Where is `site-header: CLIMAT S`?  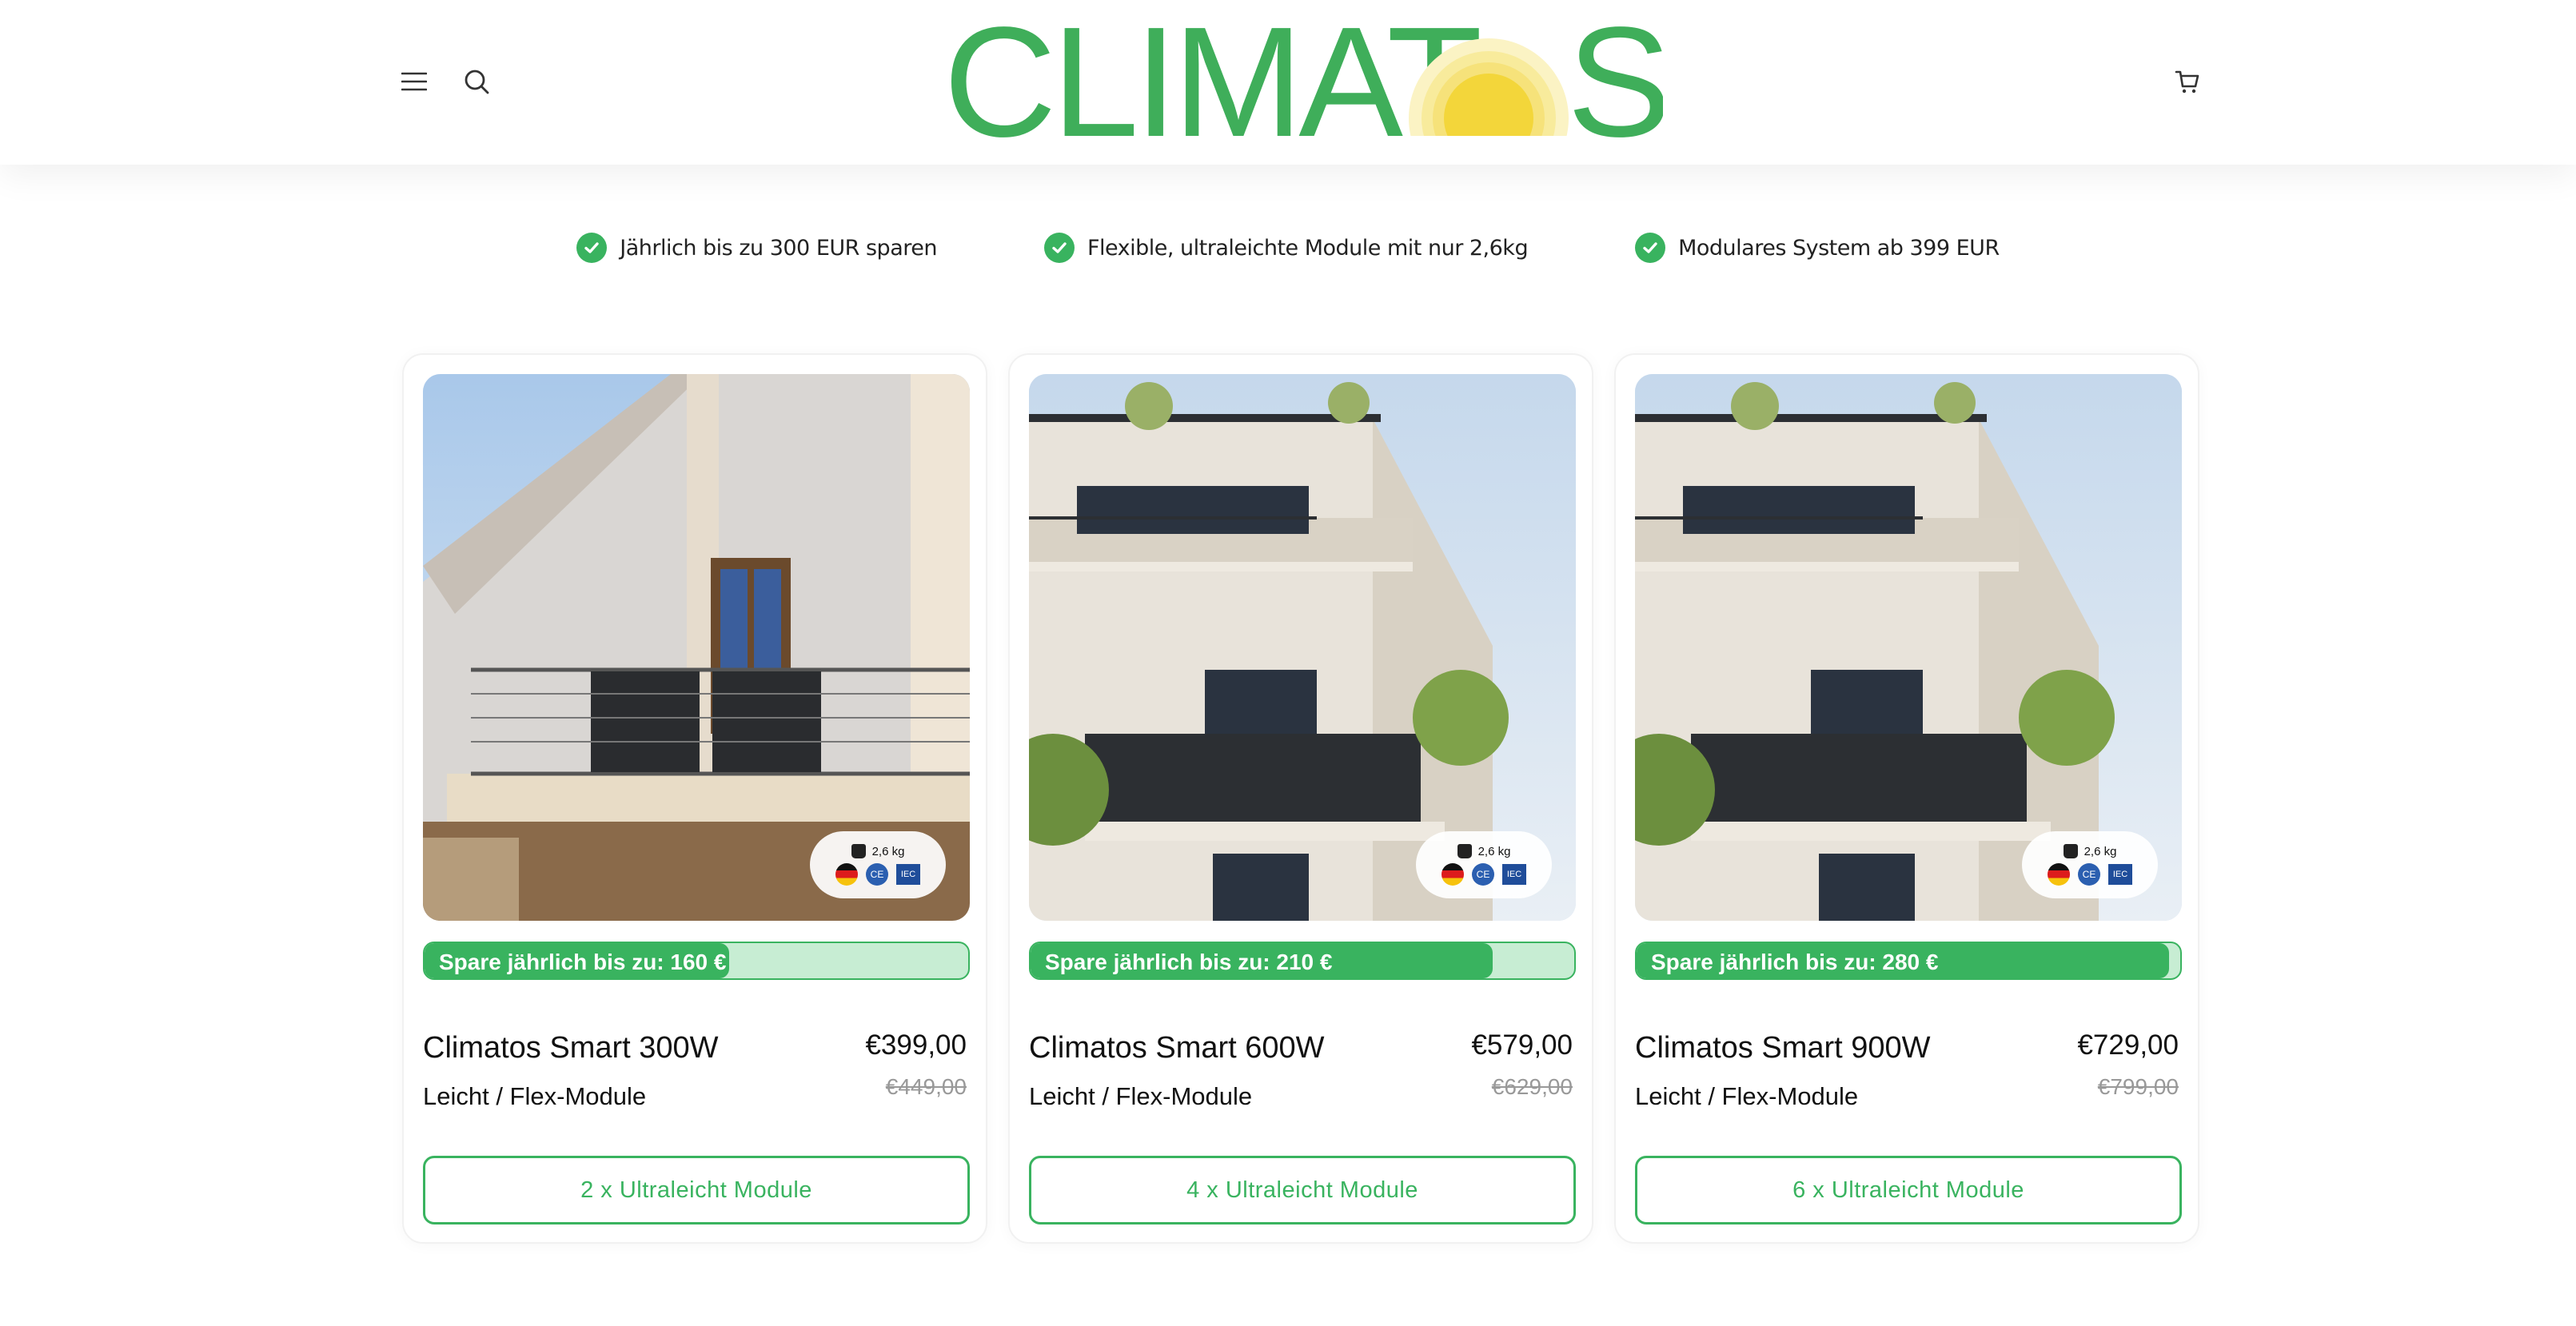 site-header: CLIMAT S is located at coordinates (1288, 82).